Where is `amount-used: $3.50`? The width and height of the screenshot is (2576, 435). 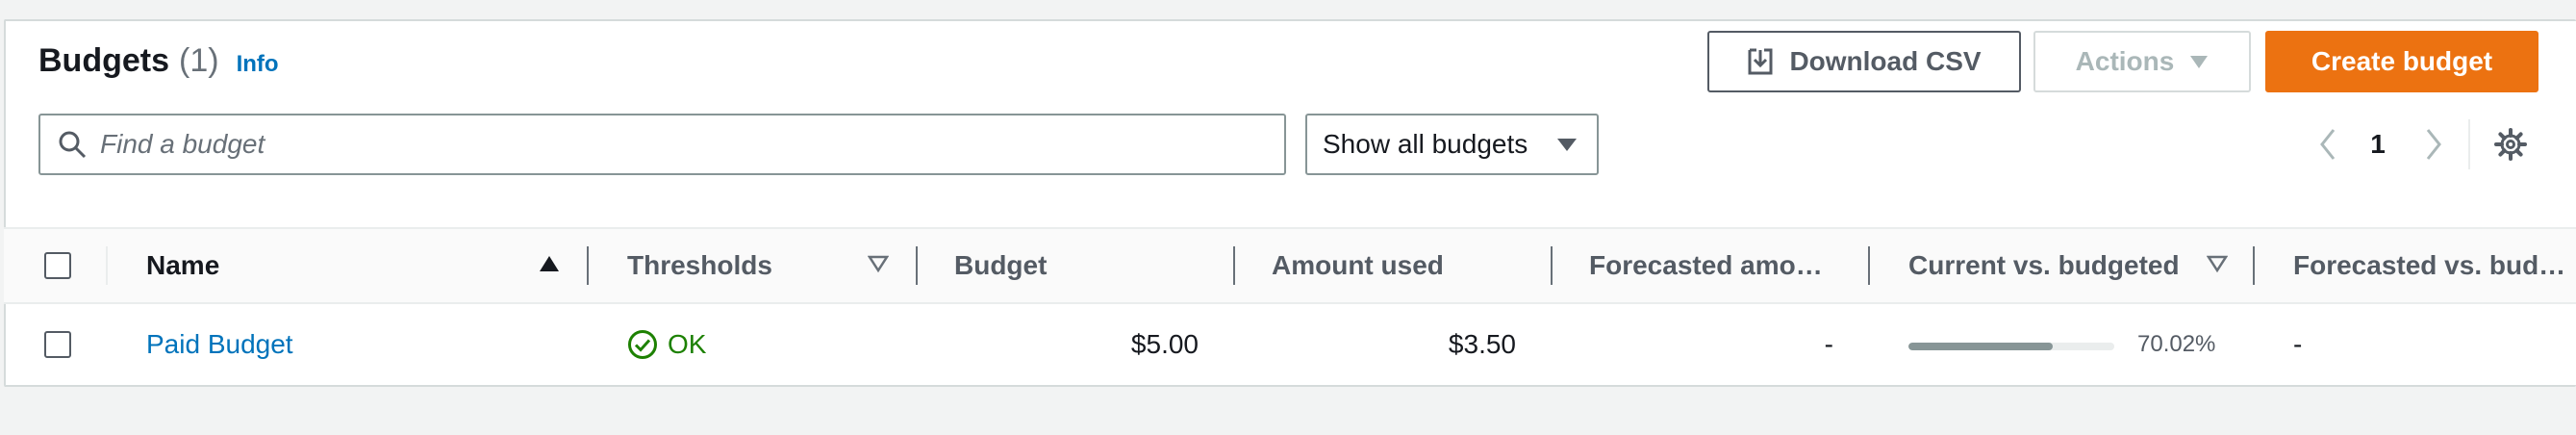
amount-used: $3.50 is located at coordinates (1482, 344).